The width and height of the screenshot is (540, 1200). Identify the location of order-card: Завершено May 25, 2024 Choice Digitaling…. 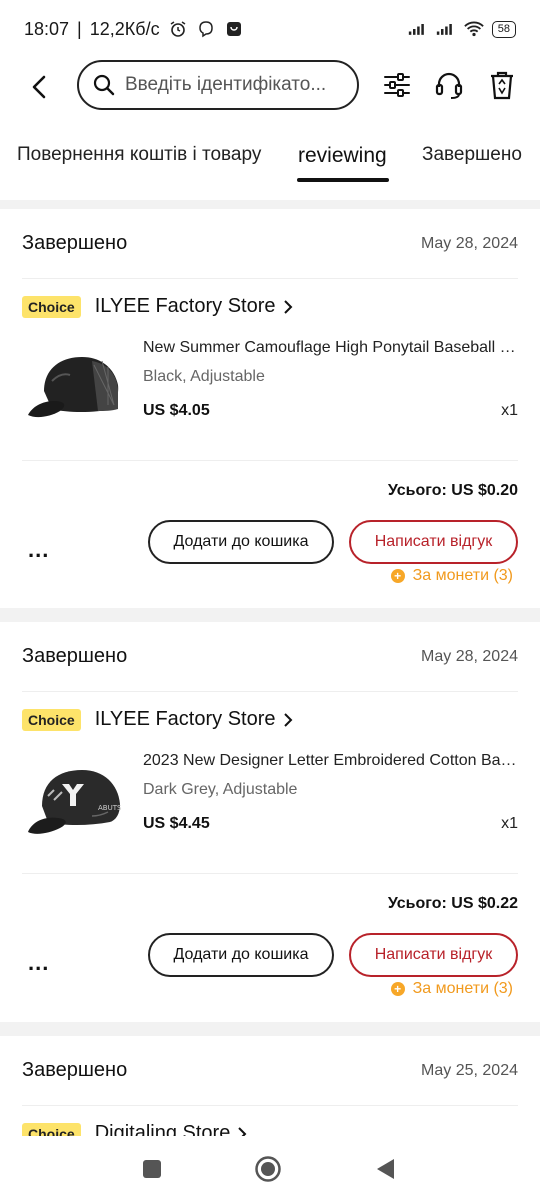
(270, 1086).